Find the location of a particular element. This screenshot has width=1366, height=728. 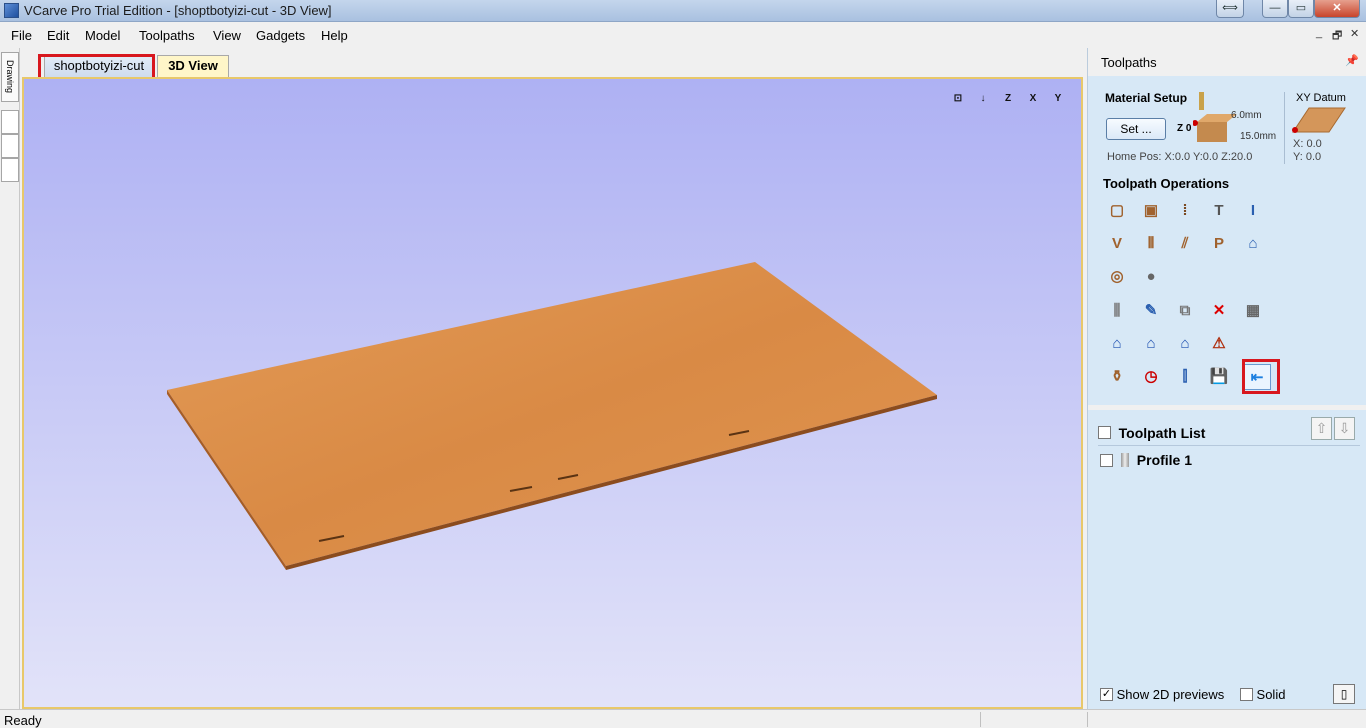

resize-button: ⟺ is located at coordinates (1230, 9).